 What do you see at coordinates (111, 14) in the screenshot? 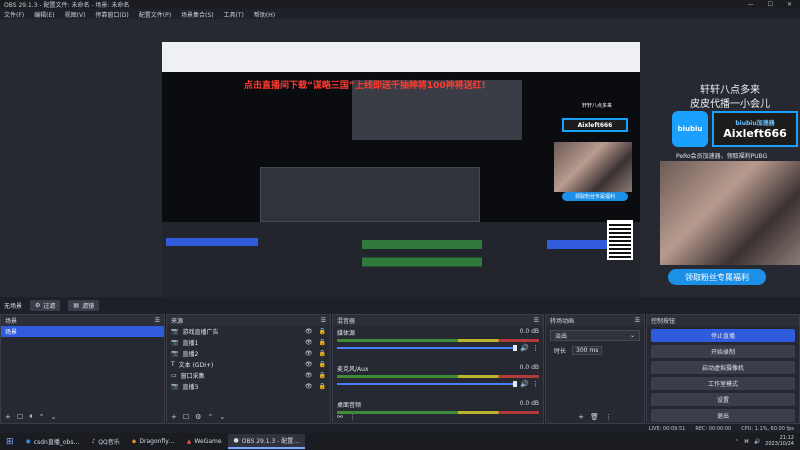
I see `menu-docks: 停靠窗口(D)` at bounding box center [111, 14].